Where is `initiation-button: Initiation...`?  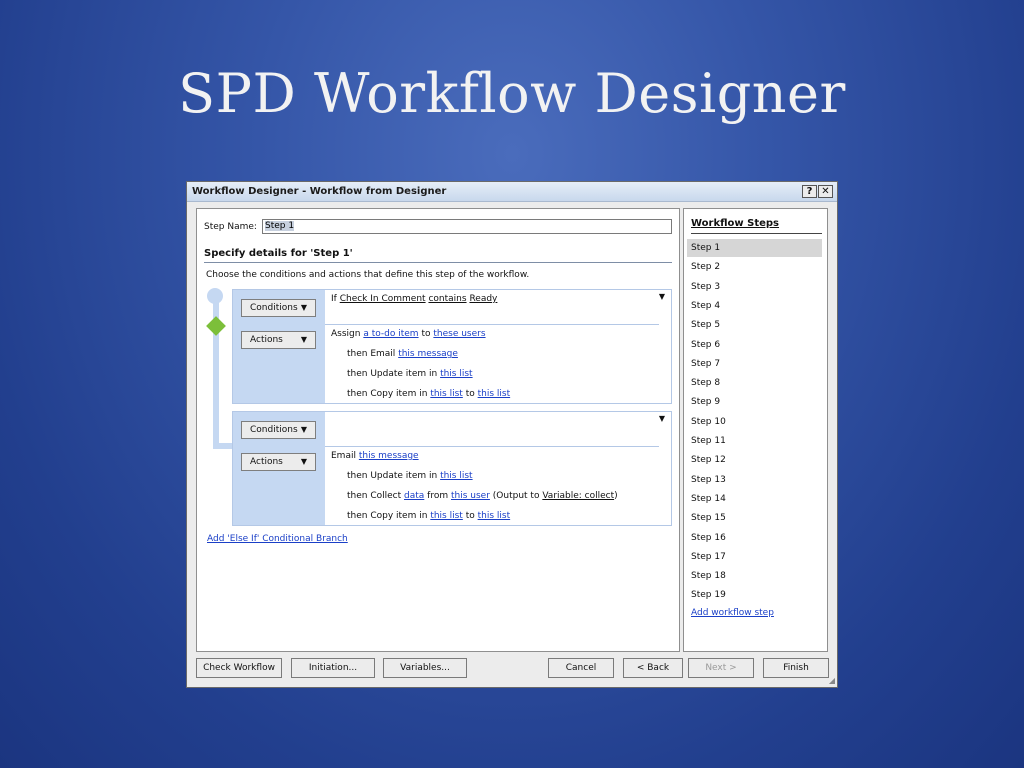
initiation-button: Initiation... is located at coordinates (333, 668).